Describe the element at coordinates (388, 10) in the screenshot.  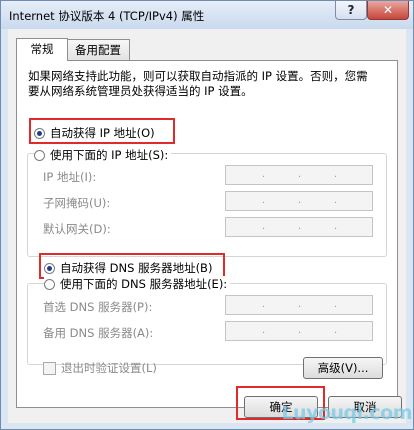
I see `close-button: ✕` at that location.